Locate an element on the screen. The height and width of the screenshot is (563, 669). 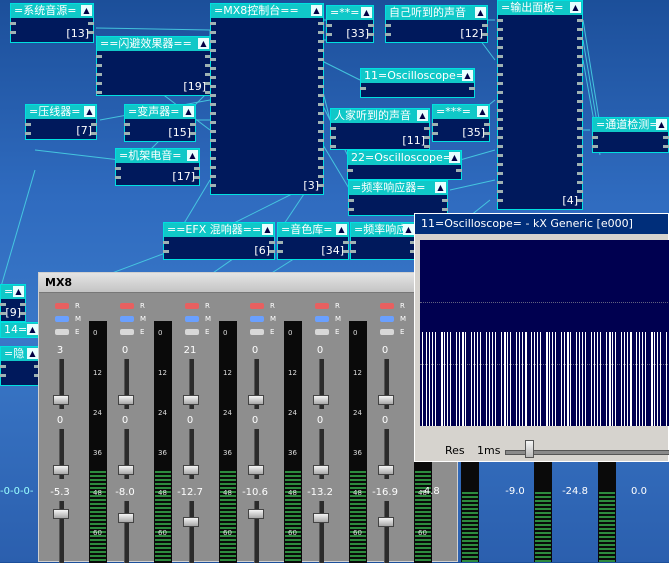
module-title: =频率响应器= ▲ is located at coordinates (398, 188).